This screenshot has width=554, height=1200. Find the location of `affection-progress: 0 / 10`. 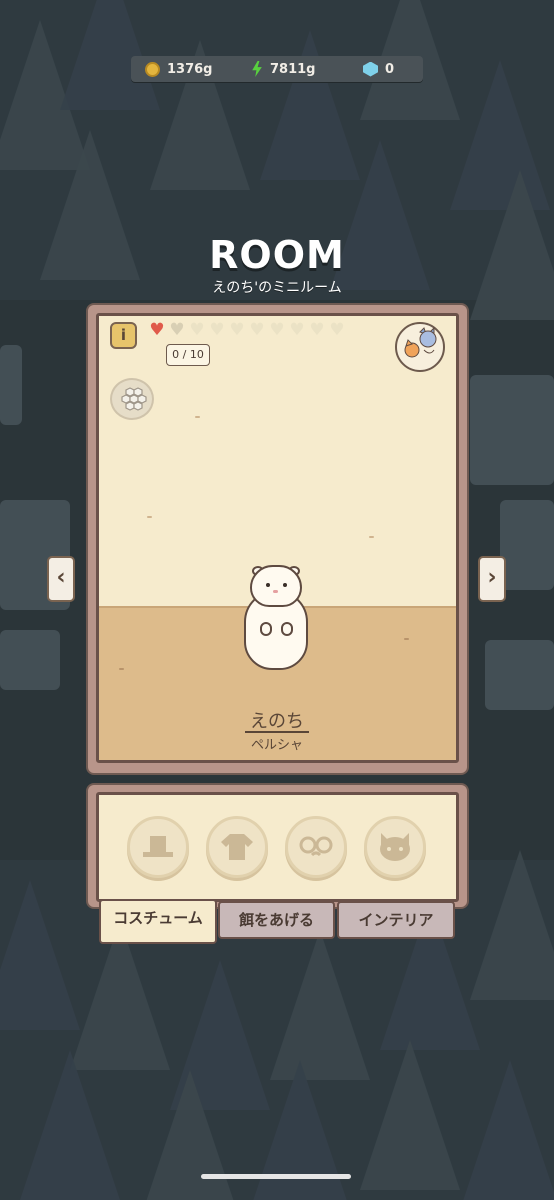

affection-progress: 0 / 10 is located at coordinates (188, 355).